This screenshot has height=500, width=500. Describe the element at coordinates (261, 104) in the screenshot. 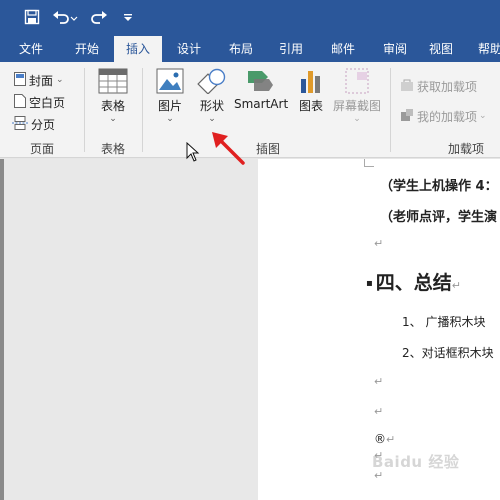

I see `smartart-label: SmartArt` at that location.